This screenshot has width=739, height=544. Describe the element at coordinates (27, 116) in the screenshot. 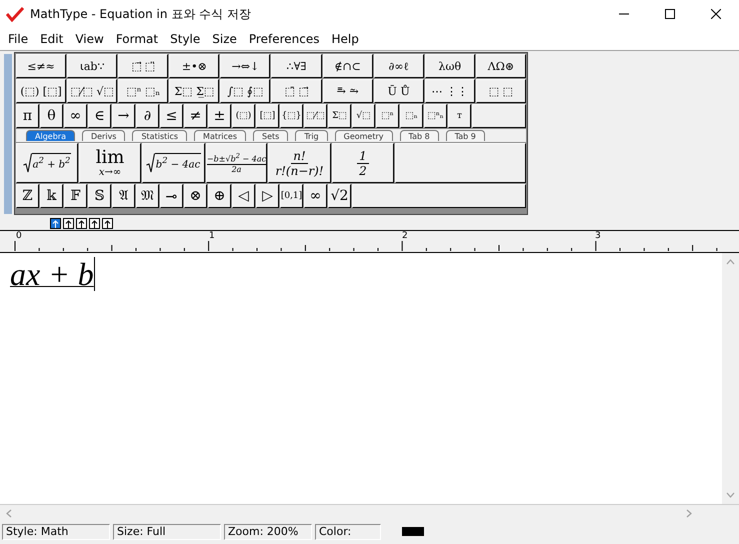

I see `symbol-button: π` at that location.